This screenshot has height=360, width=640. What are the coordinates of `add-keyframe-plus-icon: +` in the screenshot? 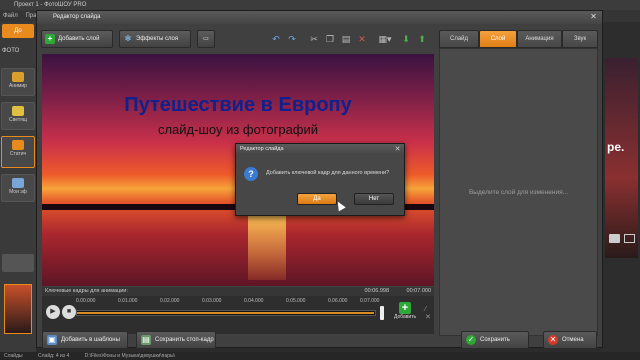 It's located at (405, 308).